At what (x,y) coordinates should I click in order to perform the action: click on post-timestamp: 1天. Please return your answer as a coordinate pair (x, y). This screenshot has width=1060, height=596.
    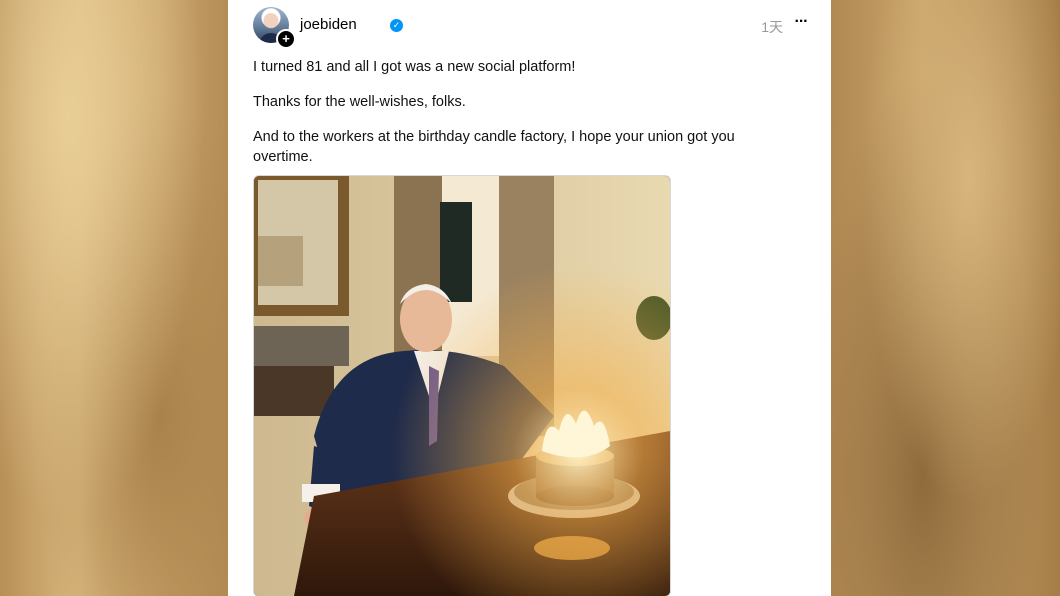
    Looking at the image, I should click on (772, 27).